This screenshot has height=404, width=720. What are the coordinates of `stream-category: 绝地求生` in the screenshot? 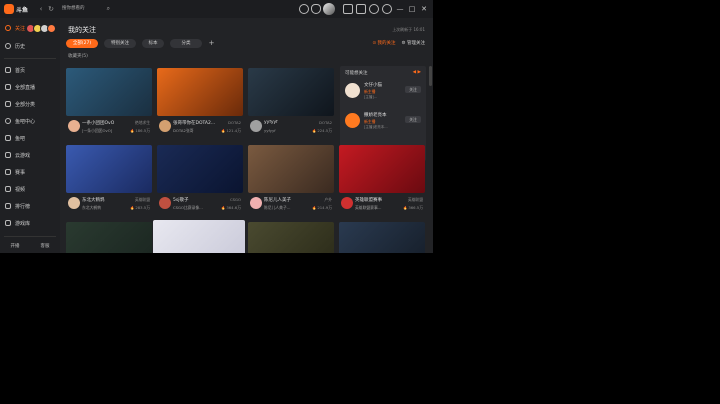 It's located at (142, 122).